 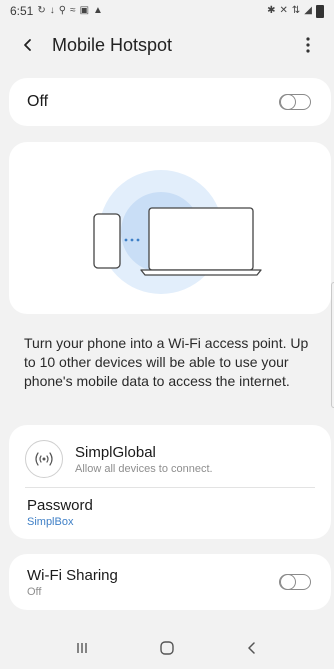 What do you see at coordinates (201, 272) in the screenshot?
I see `laptop-base` at bounding box center [201, 272].